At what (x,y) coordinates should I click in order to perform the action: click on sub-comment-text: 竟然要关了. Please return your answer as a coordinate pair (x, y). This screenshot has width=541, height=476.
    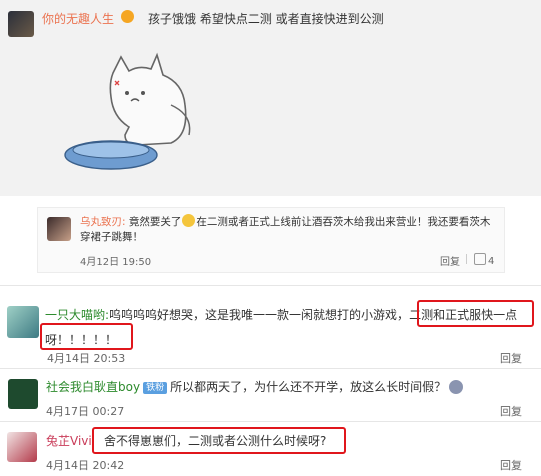
    Looking at the image, I should click on (155, 222).